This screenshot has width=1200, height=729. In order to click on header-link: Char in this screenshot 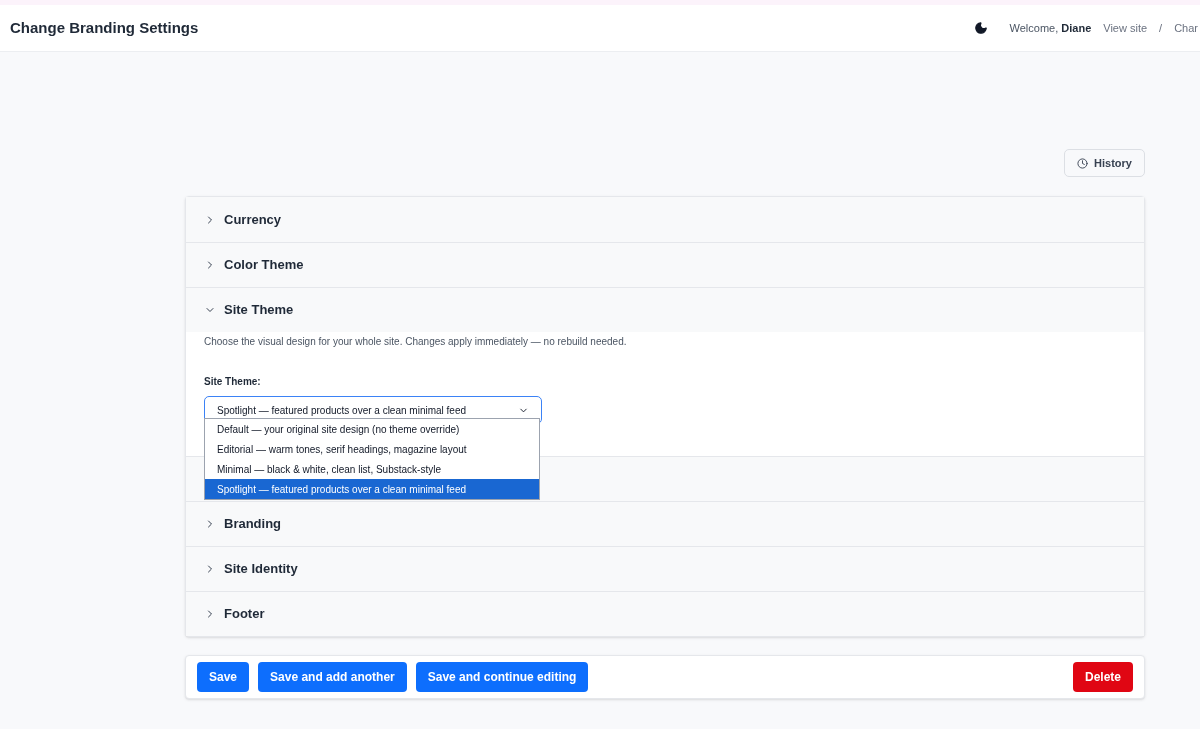, I will do `click(1186, 28)`.